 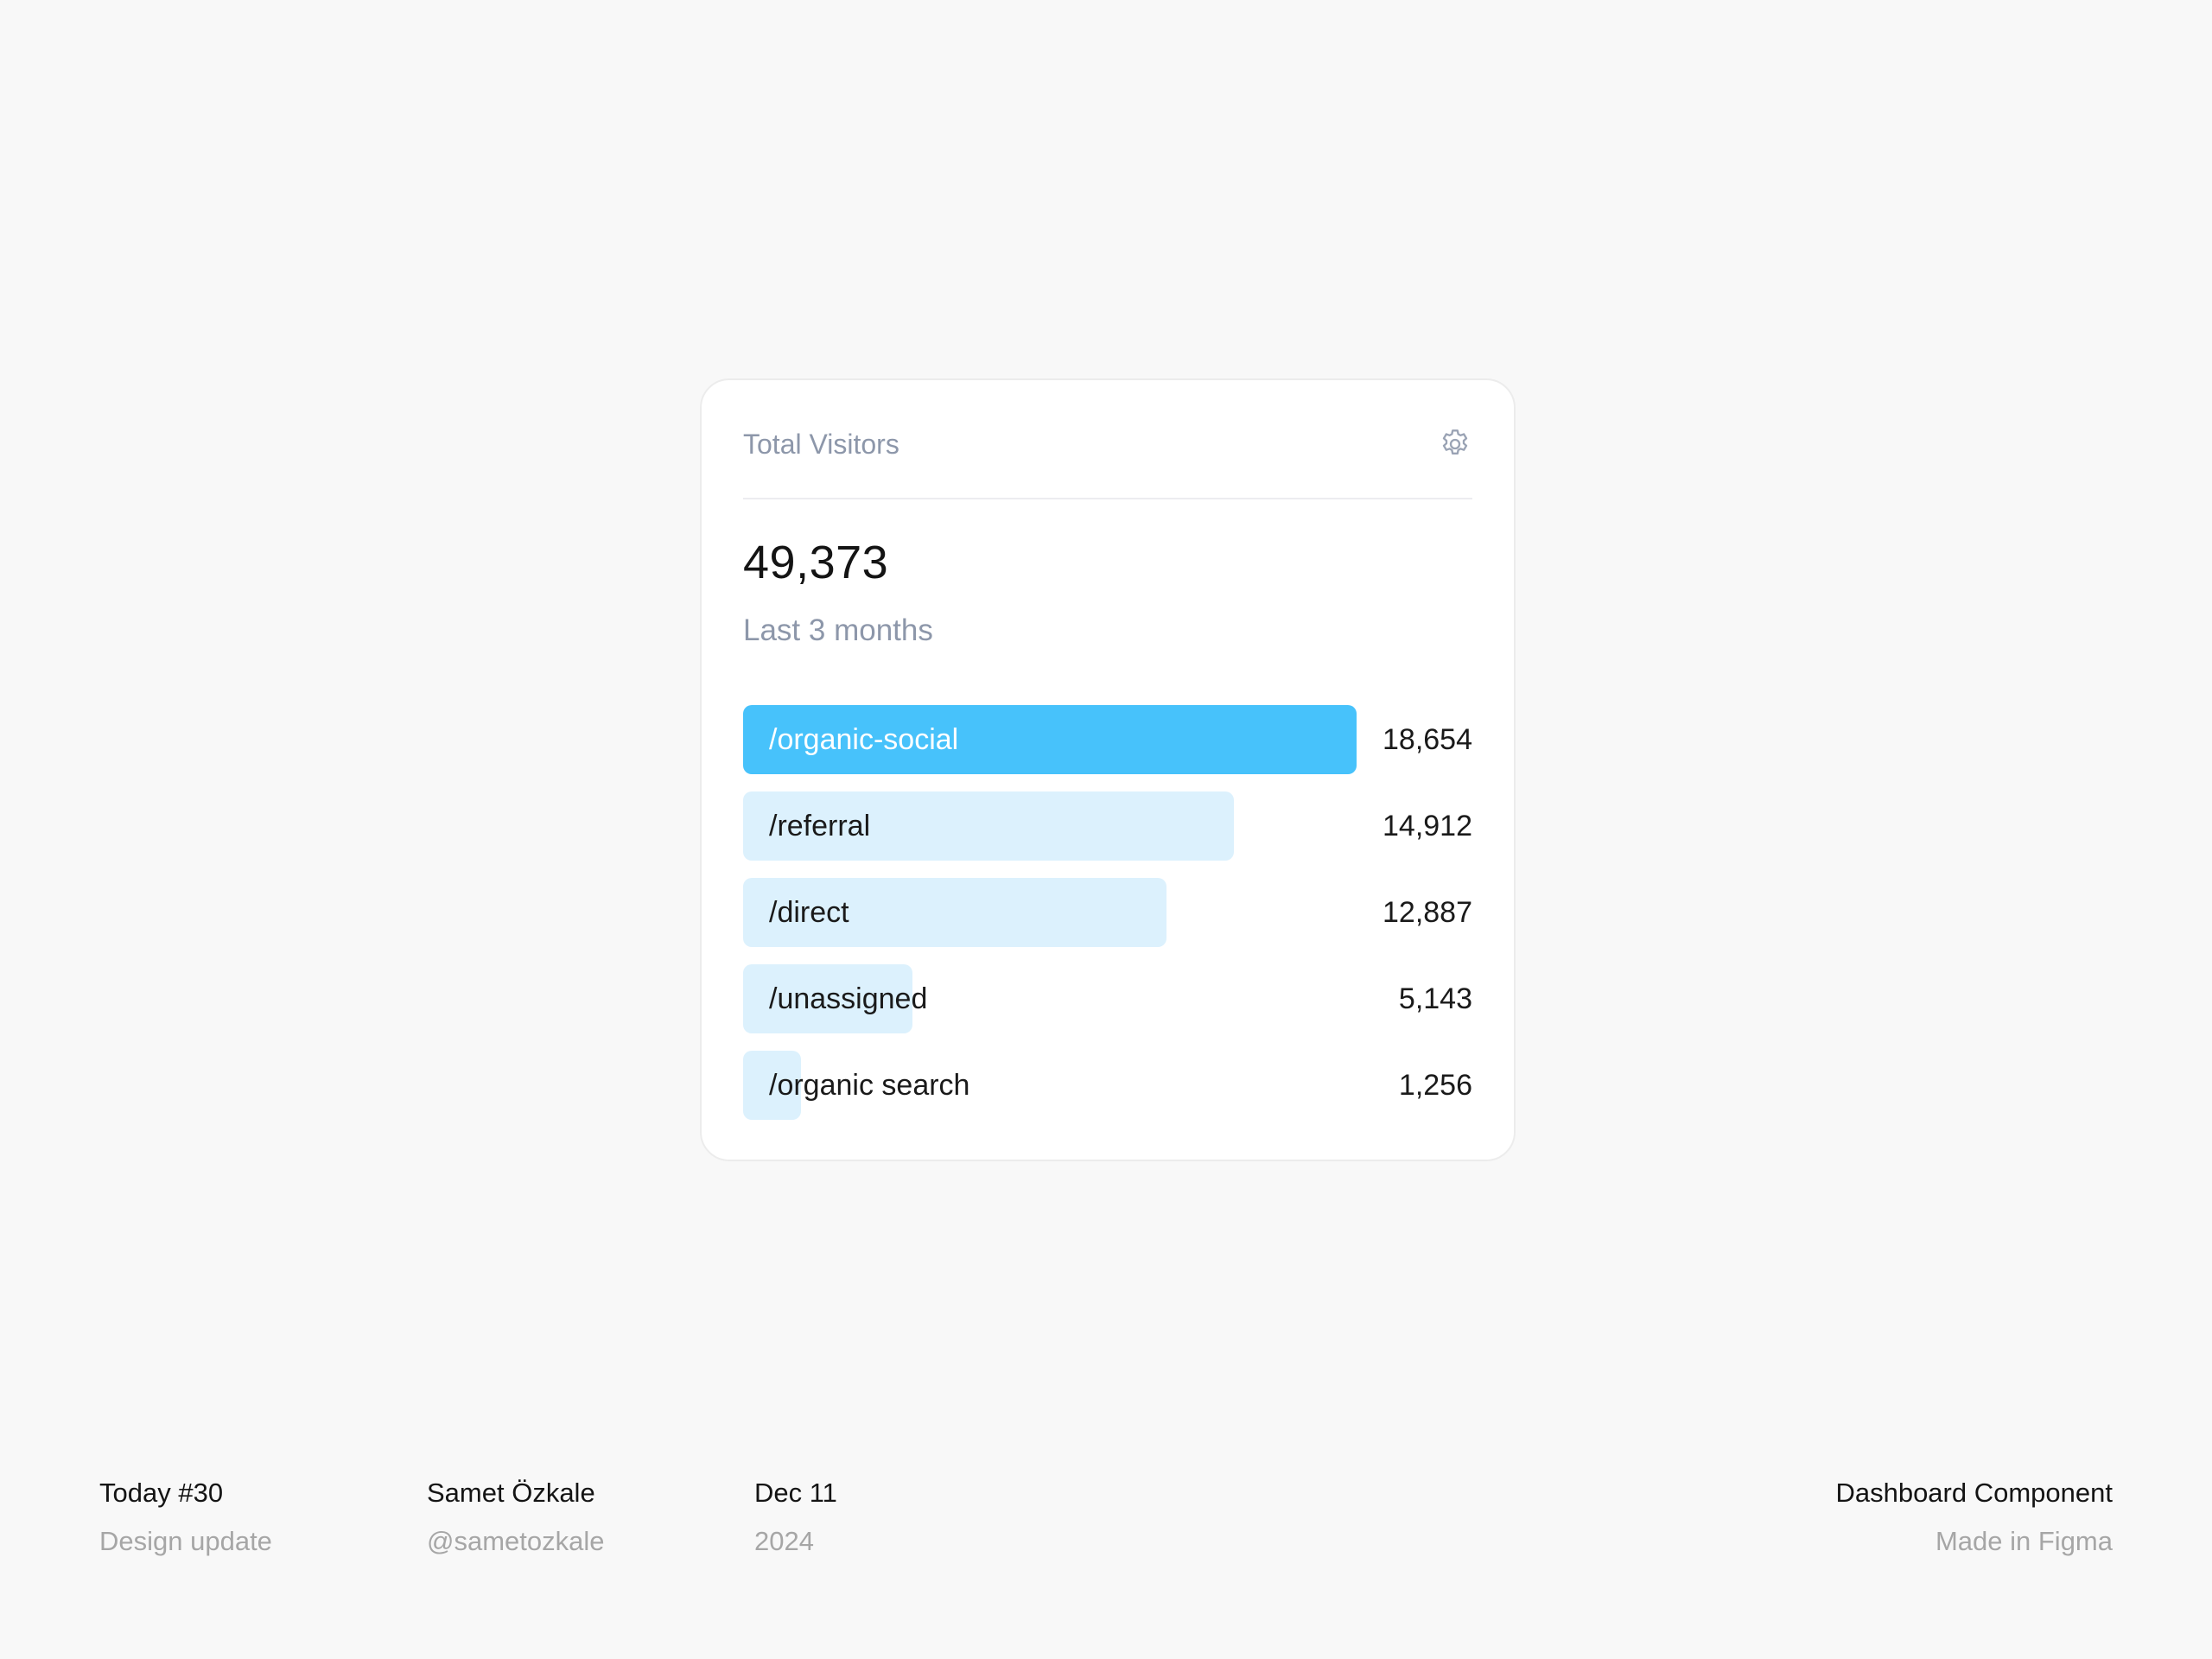 I want to click on footer-date-year: 2024, so click(x=784, y=1541).